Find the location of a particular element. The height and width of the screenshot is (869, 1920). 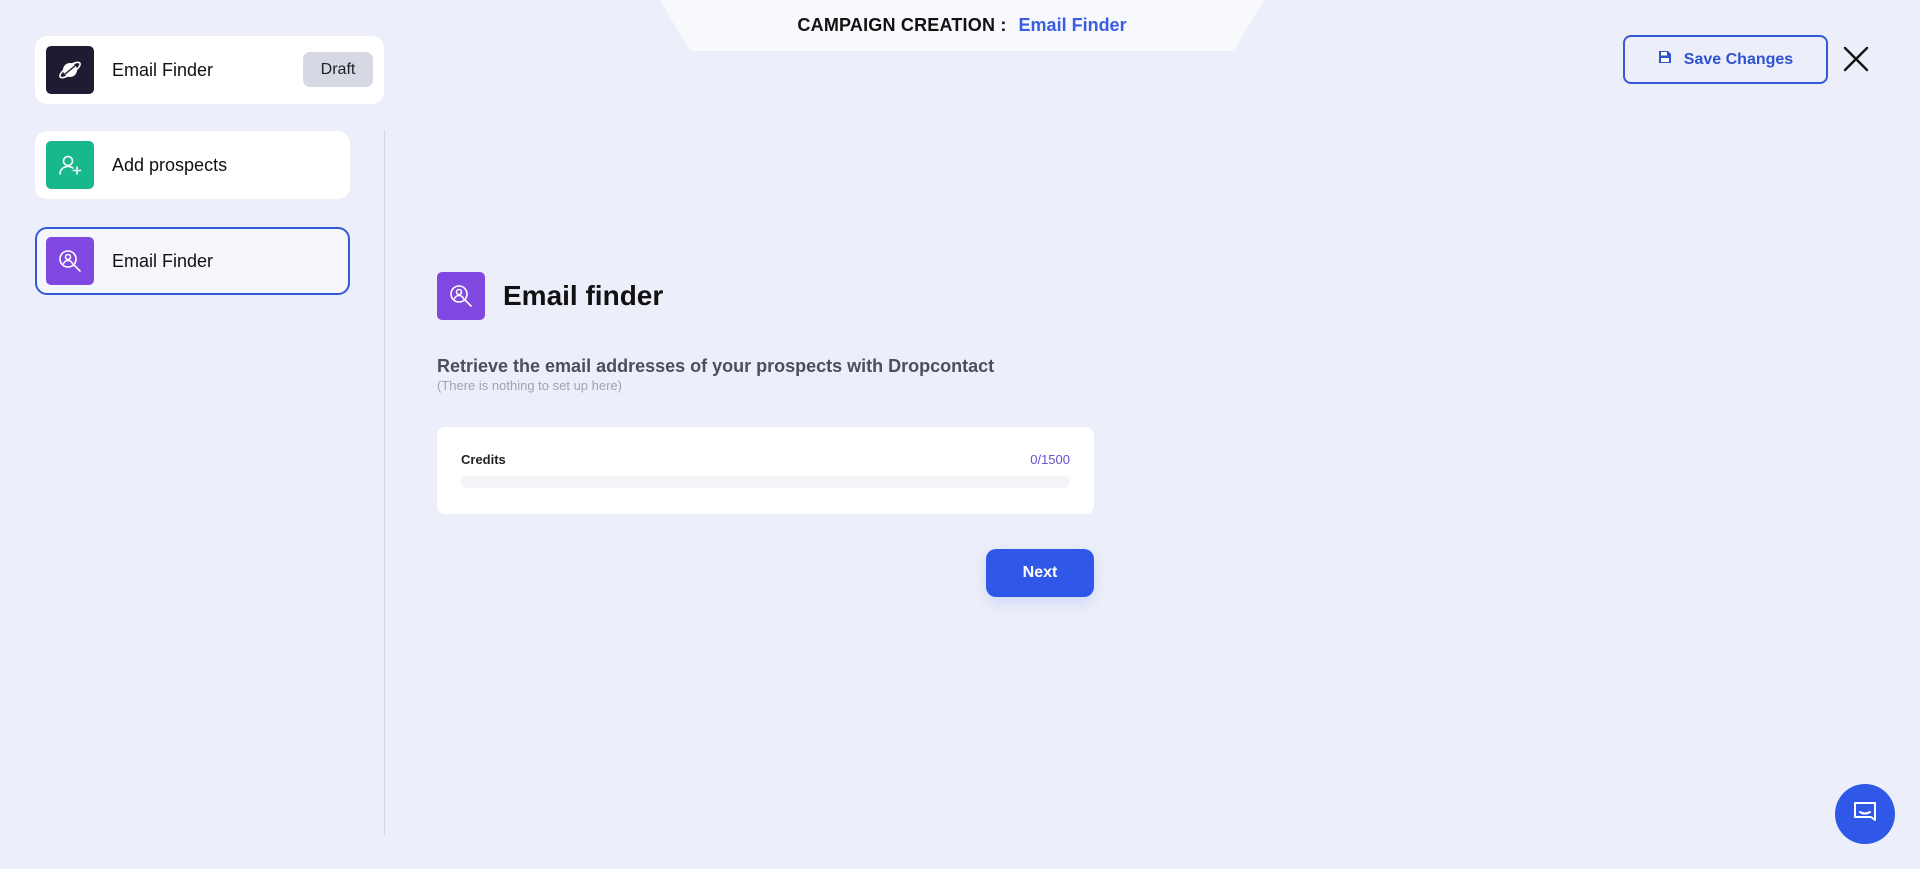

step-label: Email Finder is located at coordinates (163, 260).